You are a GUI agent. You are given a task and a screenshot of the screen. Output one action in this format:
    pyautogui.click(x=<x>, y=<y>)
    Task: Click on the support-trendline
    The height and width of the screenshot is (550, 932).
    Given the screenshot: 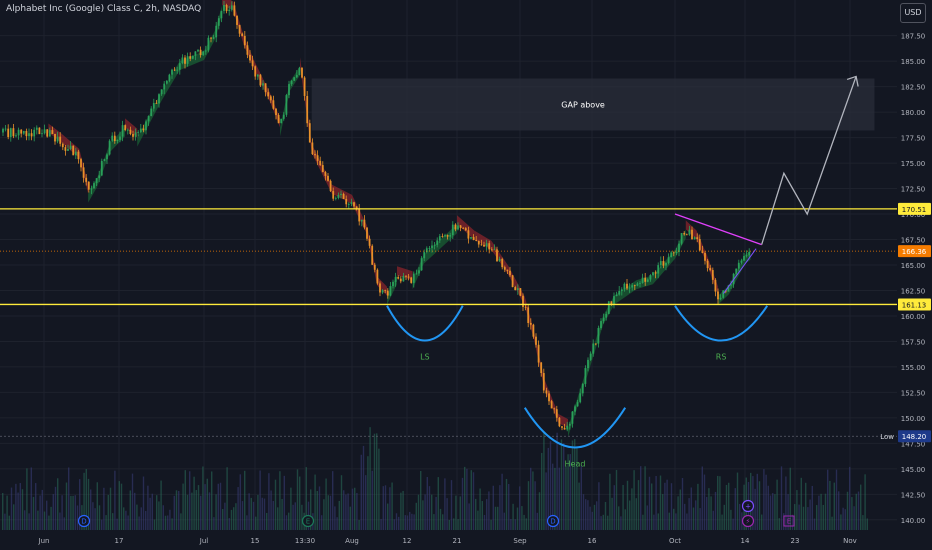 What is the action you would take?
    pyautogui.click(x=740, y=271)
    